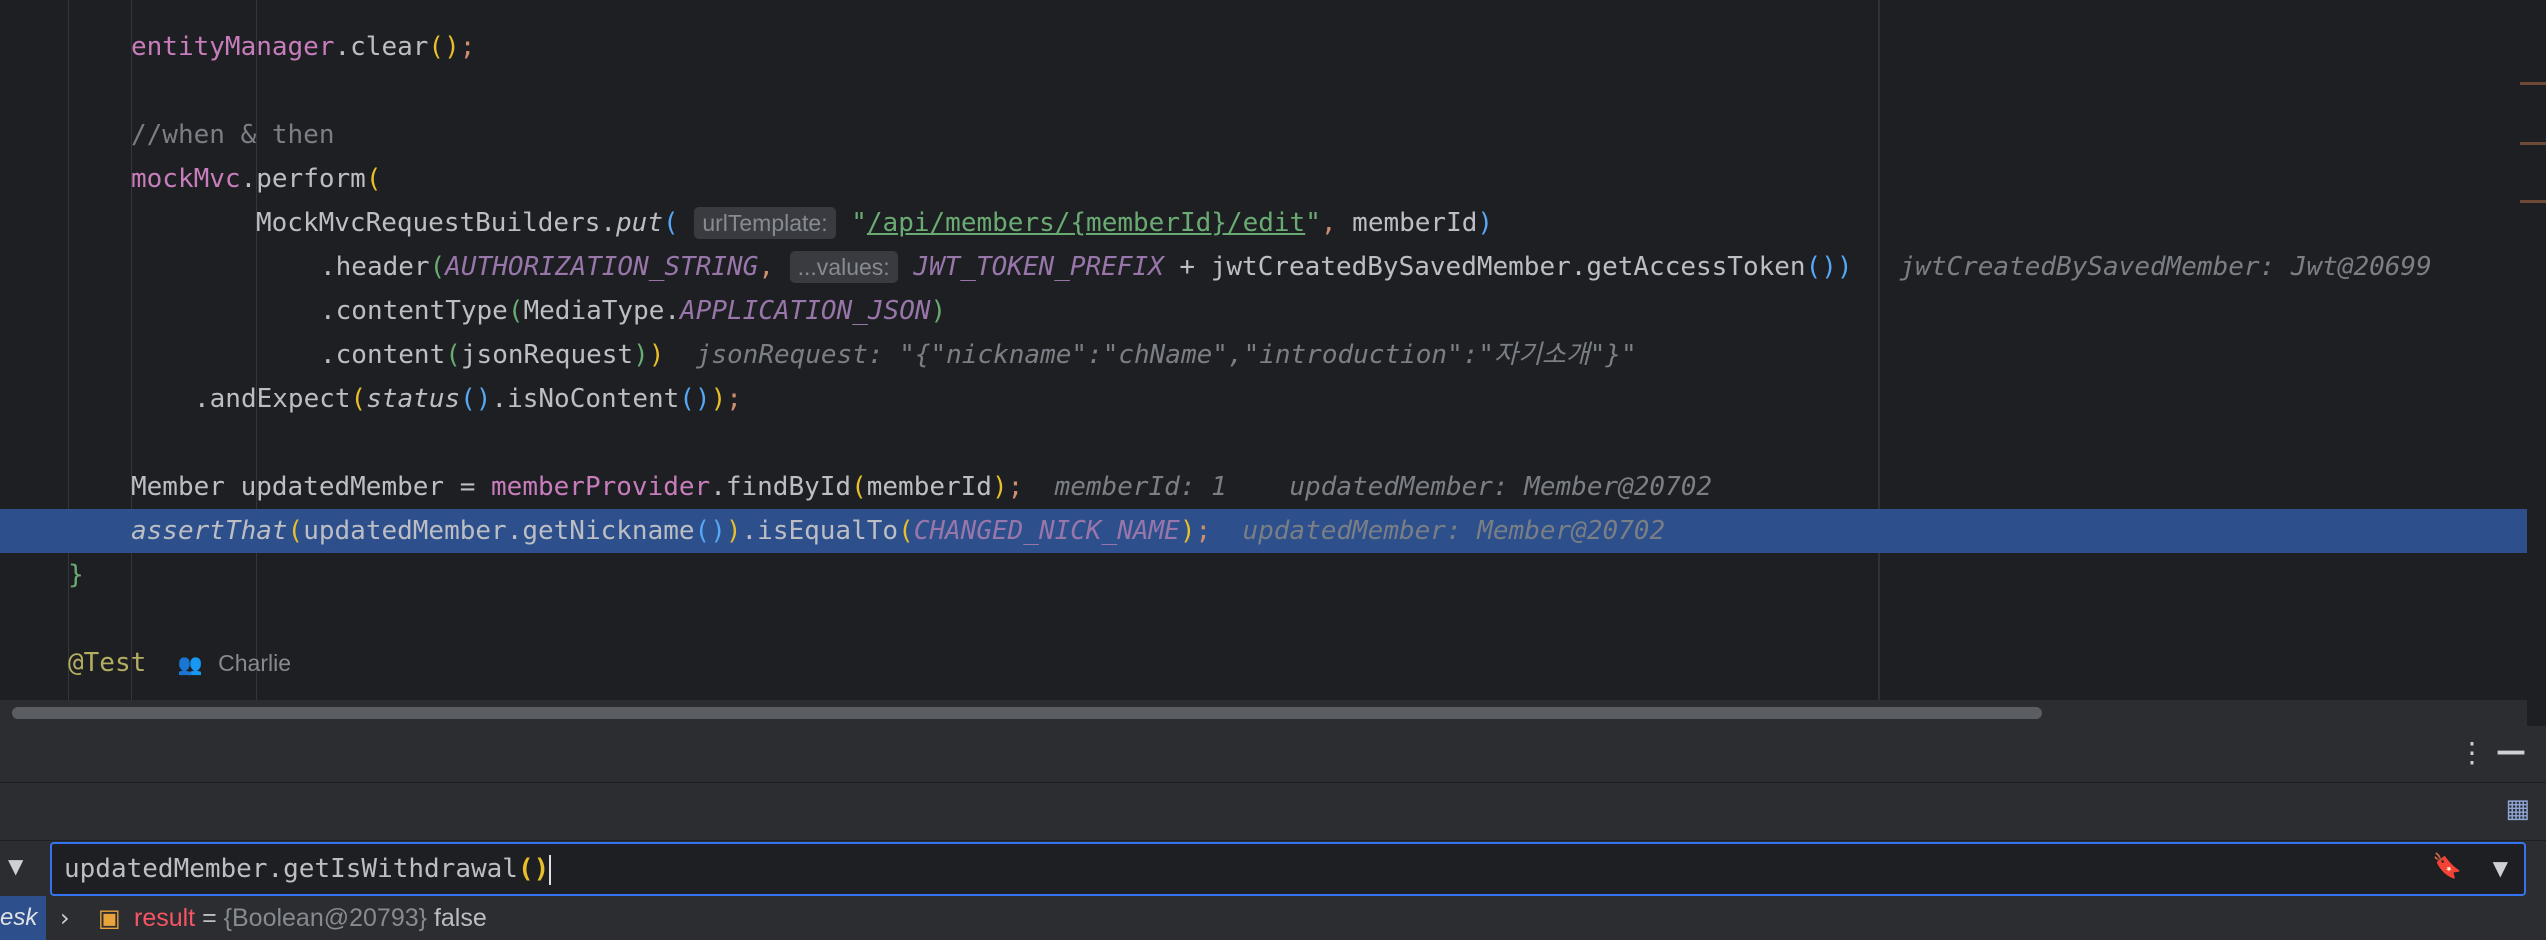 This screenshot has height=940, width=2546. Describe the element at coordinates (109, 918) in the screenshot. I see `object-icon: ▣` at that location.